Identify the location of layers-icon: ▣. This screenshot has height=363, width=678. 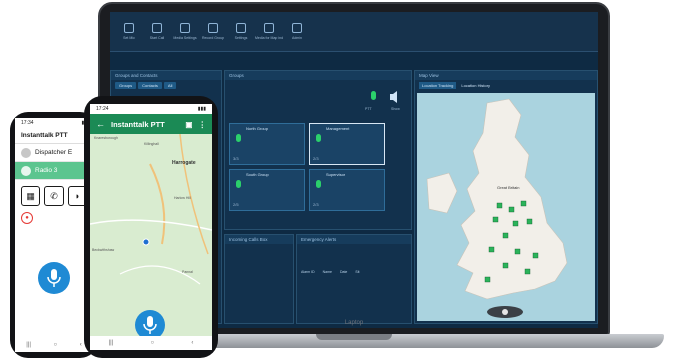
(188, 124).